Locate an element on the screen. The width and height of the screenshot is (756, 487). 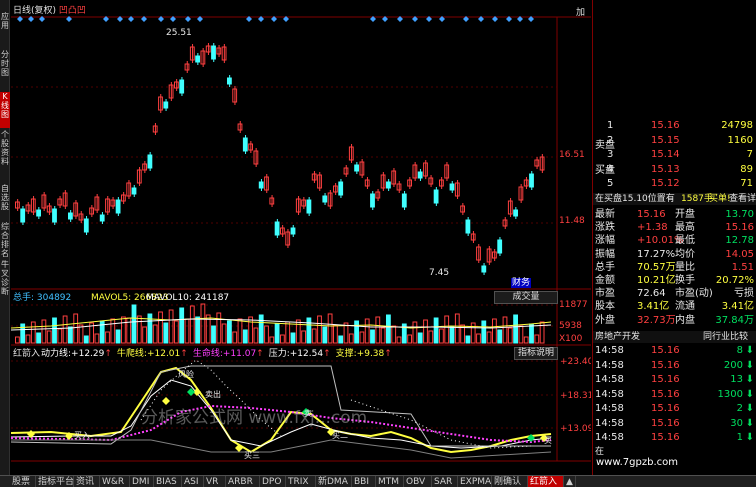
stat-l2: 流通 is located at coordinates (685, 307).